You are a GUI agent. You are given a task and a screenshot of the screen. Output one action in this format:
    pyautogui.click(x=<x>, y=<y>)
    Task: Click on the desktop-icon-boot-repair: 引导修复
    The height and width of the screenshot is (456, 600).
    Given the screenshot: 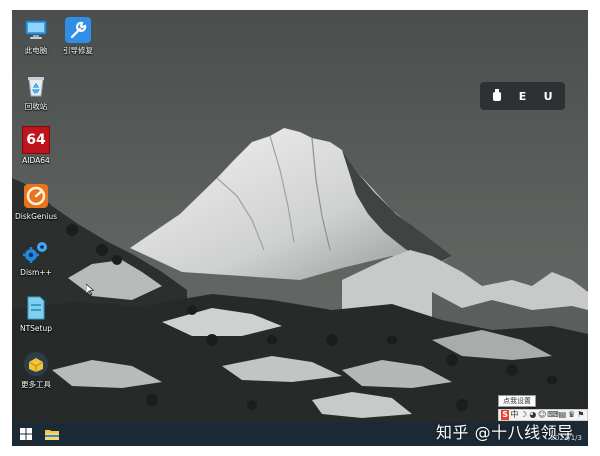 What is the action you would take?
    pyautogui.click(x=78, y=35)
    